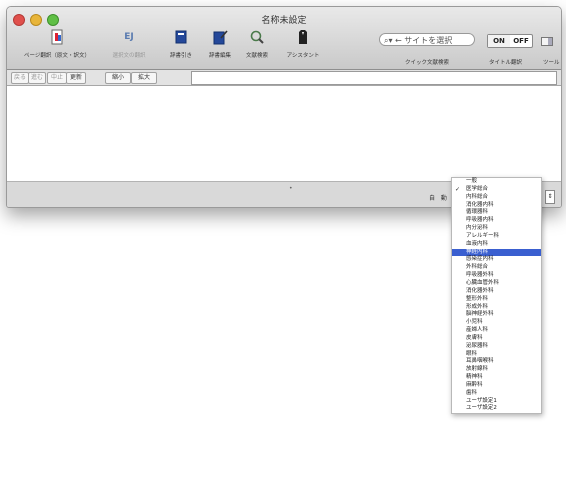 Image resolution: width=566 pixels, height=491 pixels. What do you see at coordinates (144, 78) in the screenshot?
I see `enlarge-button: 拡大` at bounding box center [144, 78].